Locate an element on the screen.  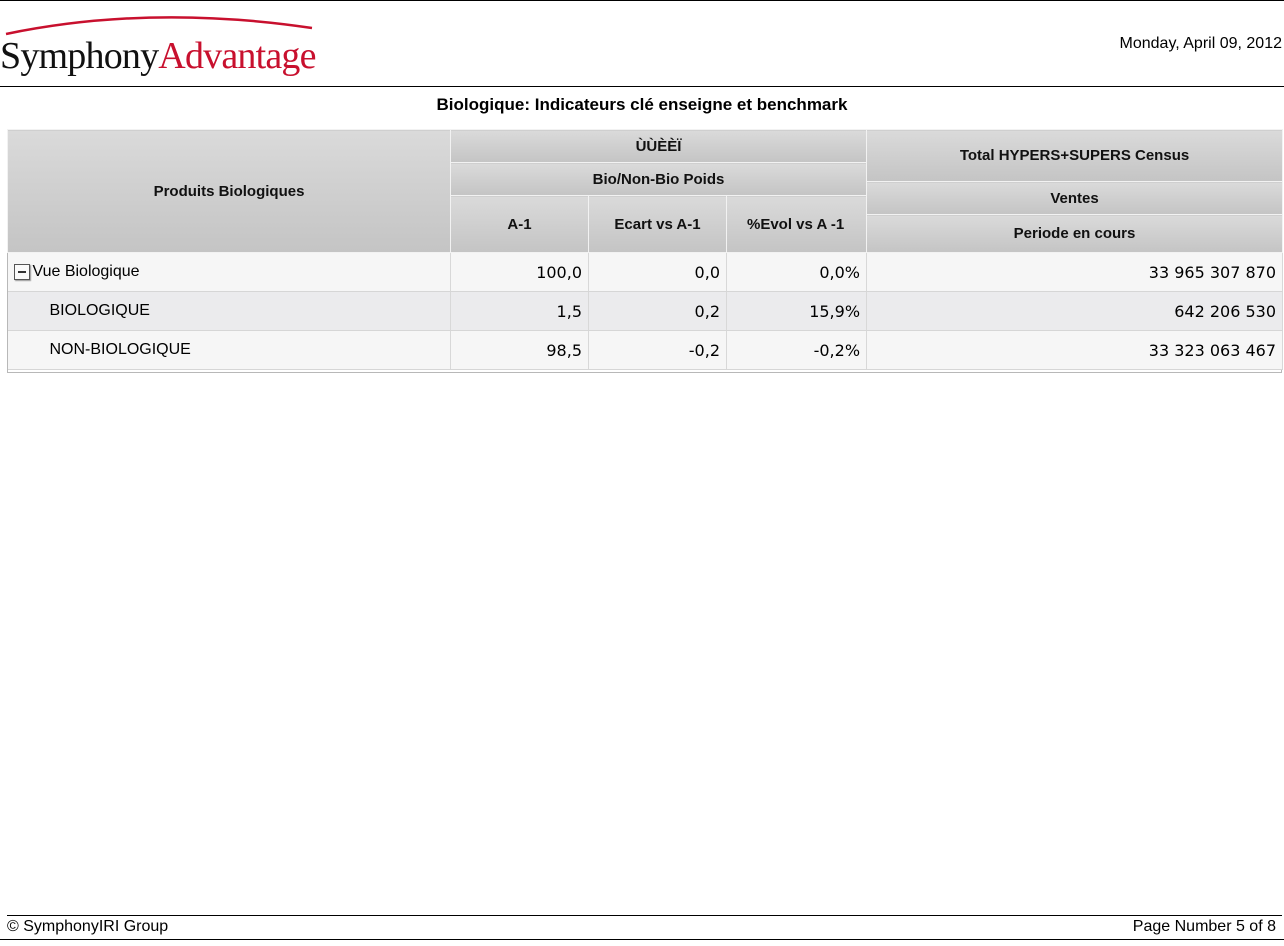
cell-a1: 100,0 is located at coordinates (519, 272).